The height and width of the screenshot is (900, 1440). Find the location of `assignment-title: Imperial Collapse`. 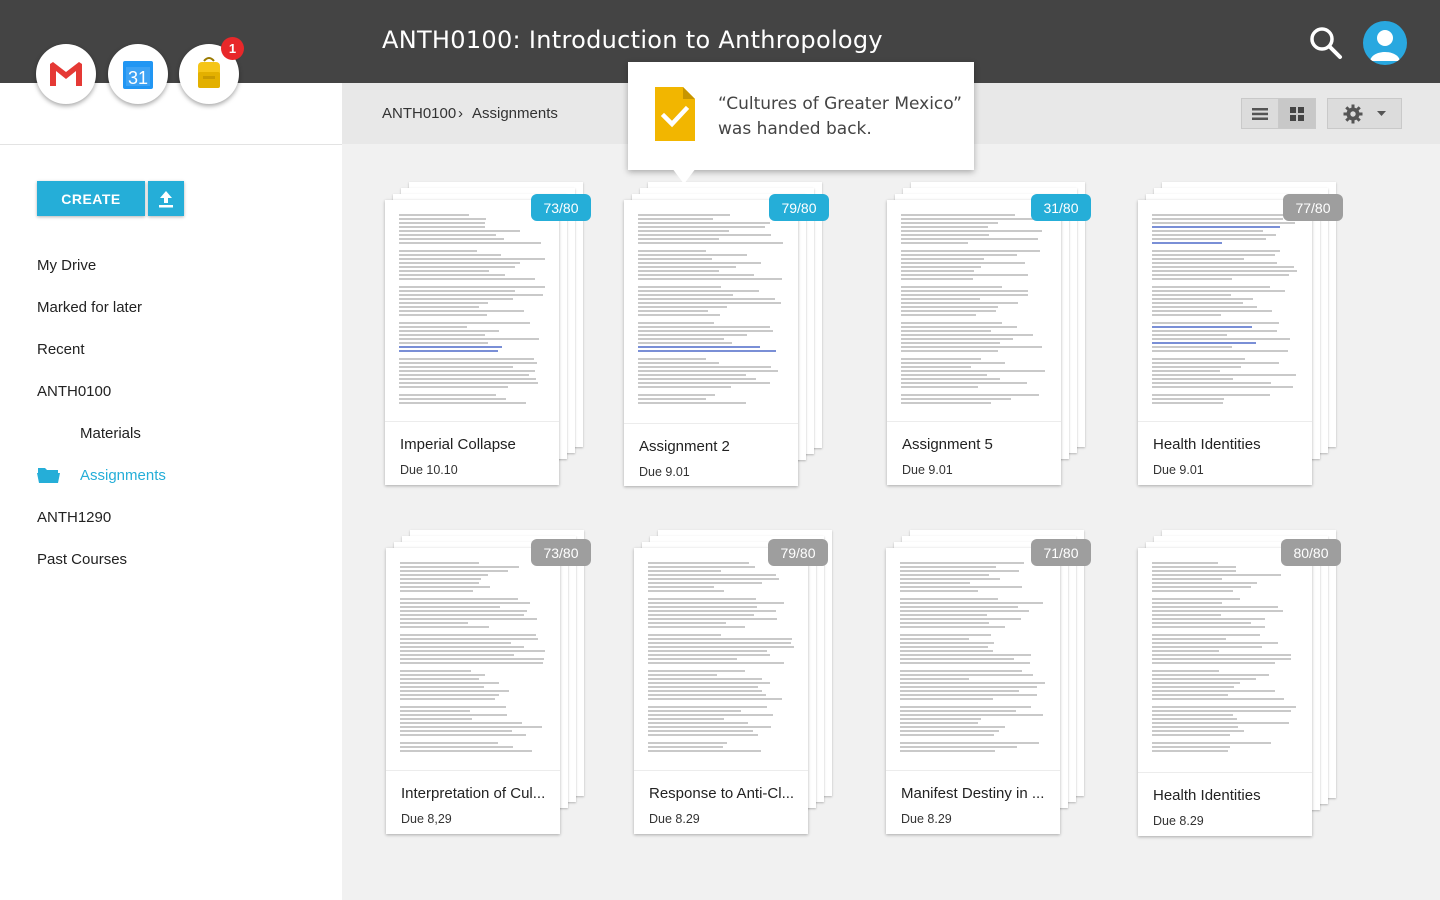

assignment-title: Imperial Collapse is located at coordinates (458, 444).